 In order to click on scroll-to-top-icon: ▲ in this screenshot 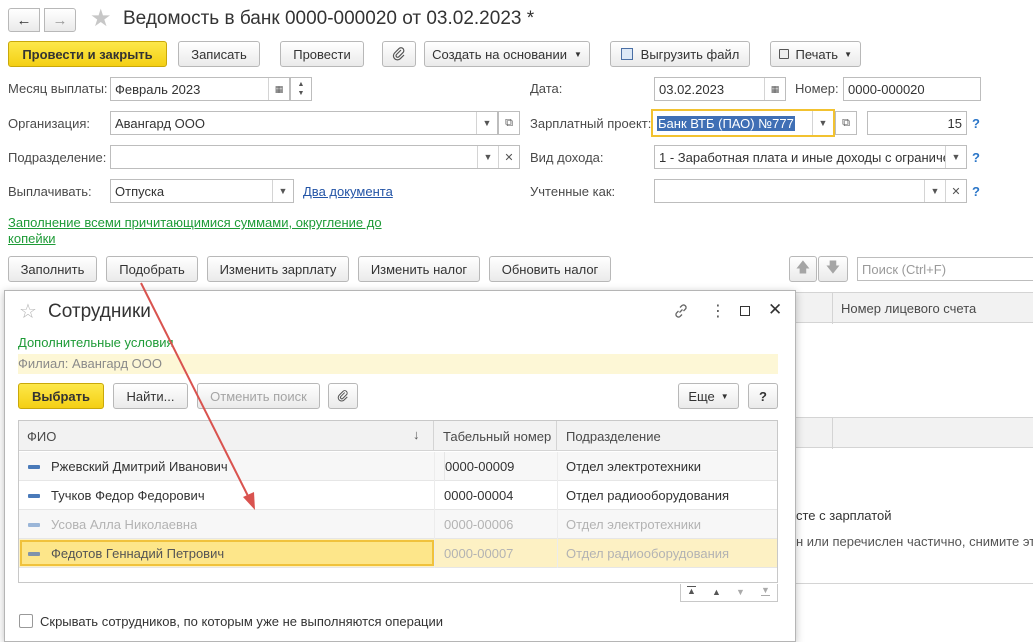, I will do `click(691, 591)`.